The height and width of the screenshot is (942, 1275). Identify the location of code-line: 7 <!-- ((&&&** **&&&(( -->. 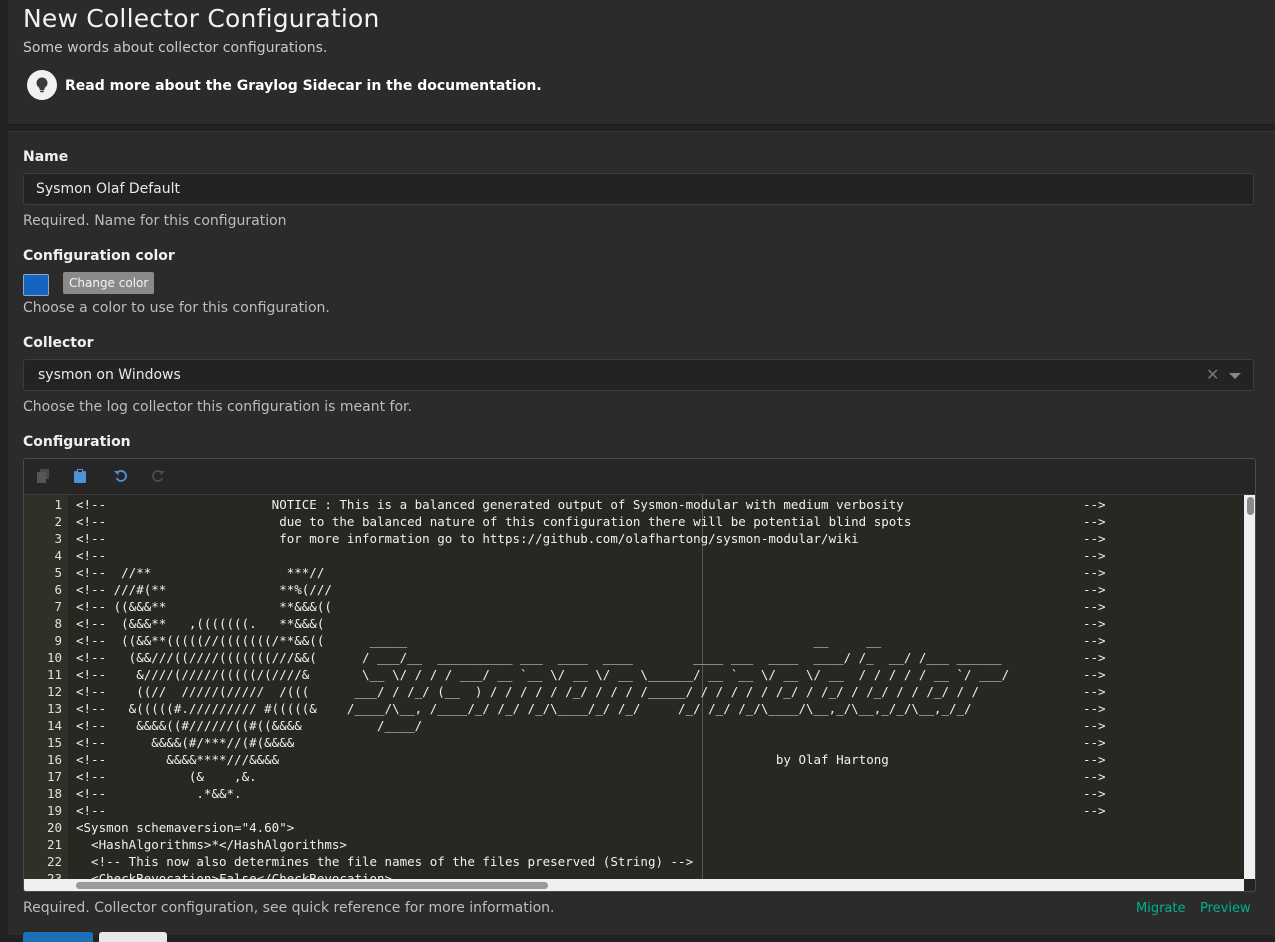
(633, 606).